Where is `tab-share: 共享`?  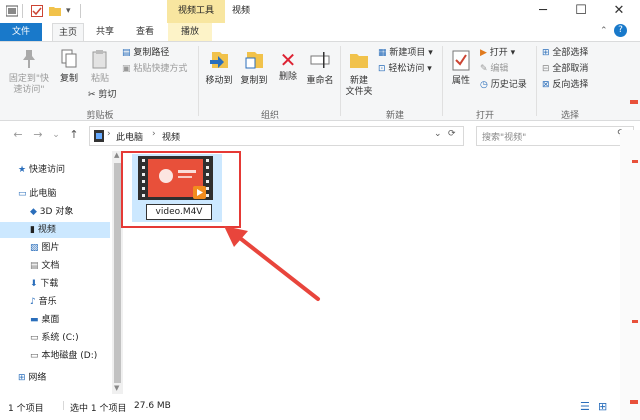 tab-share: 共享 is located at coordinates (105, 32).